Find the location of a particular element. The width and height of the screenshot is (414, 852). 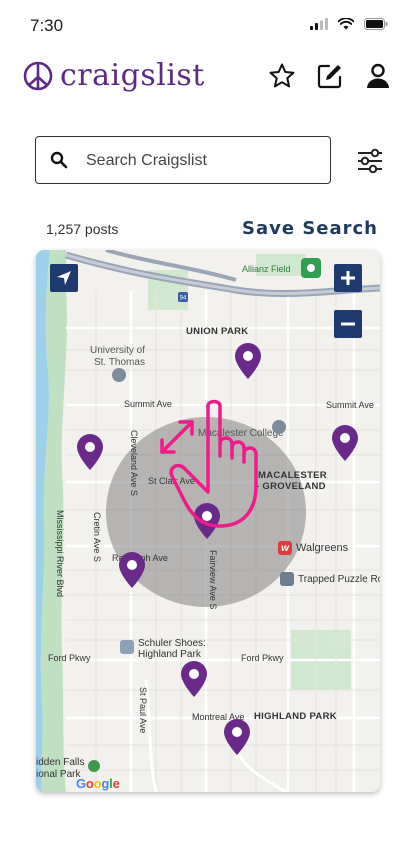

map-label: Cretin Ave S is located at coordinates (97, 537).